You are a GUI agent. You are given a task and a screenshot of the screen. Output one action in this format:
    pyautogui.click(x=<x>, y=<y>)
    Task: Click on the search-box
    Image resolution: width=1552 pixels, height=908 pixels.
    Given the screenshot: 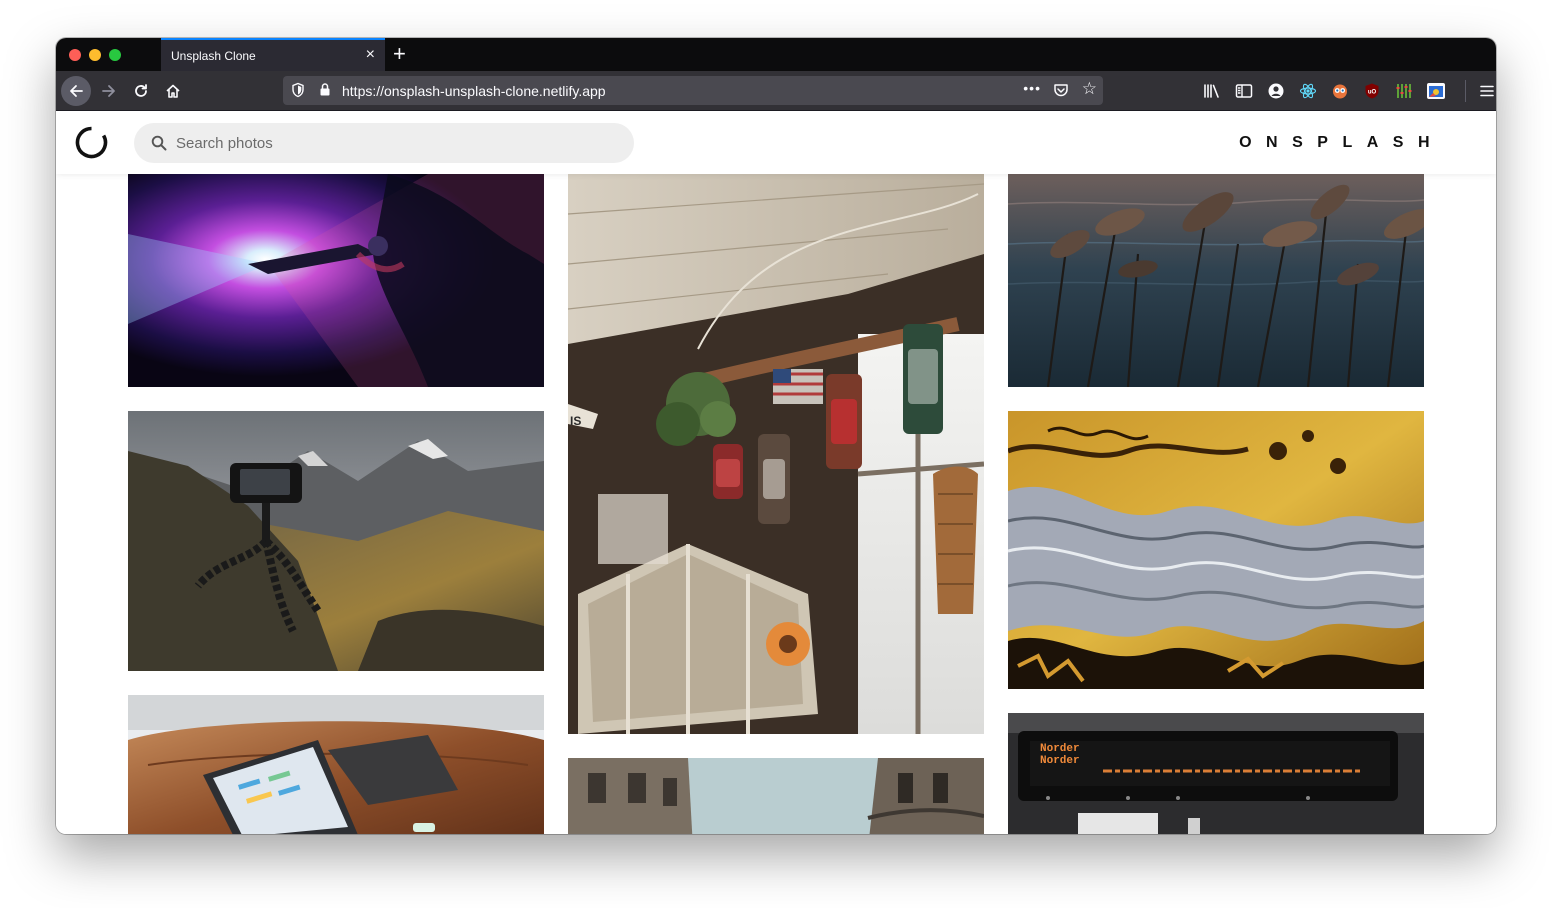 What is the action you would take?
    pyautogui.click(x=384, y=143)
    